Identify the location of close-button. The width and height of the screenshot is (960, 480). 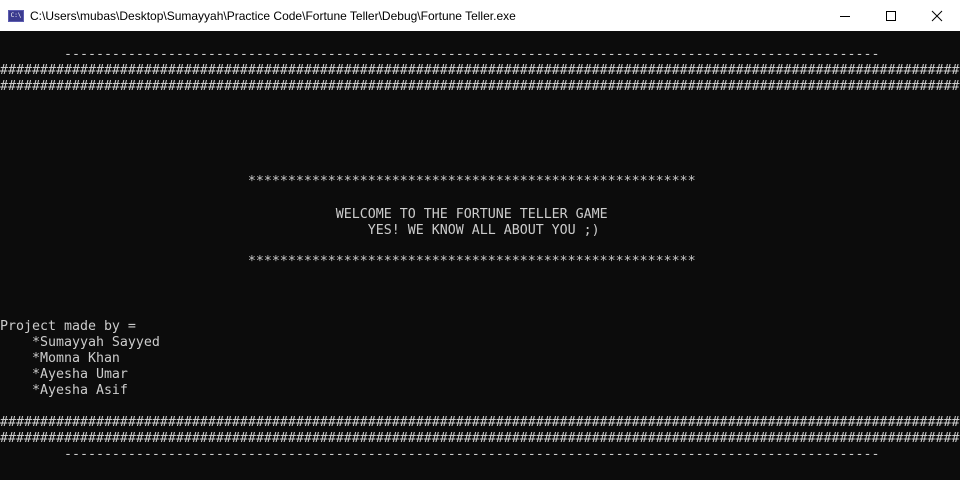
(937, 15).